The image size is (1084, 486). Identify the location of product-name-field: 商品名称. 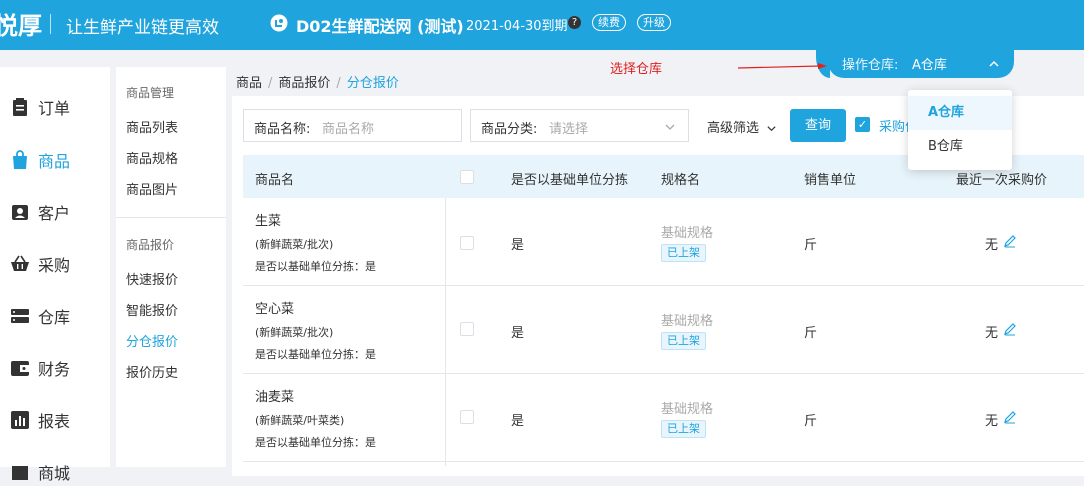
(352, 125).